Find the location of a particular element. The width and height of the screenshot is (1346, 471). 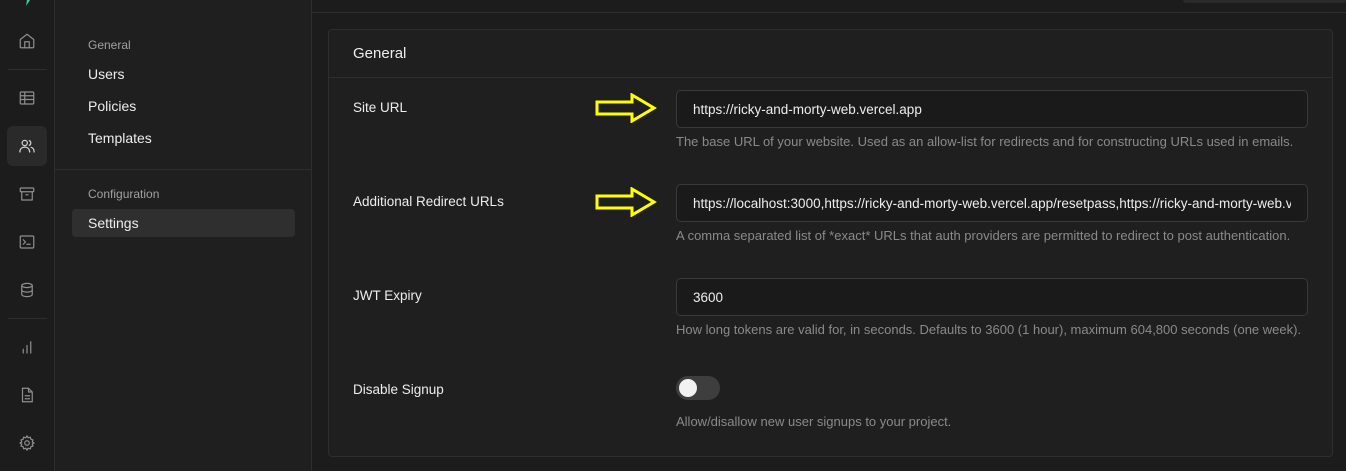

site-url-input is located at coordinates (992, 109).